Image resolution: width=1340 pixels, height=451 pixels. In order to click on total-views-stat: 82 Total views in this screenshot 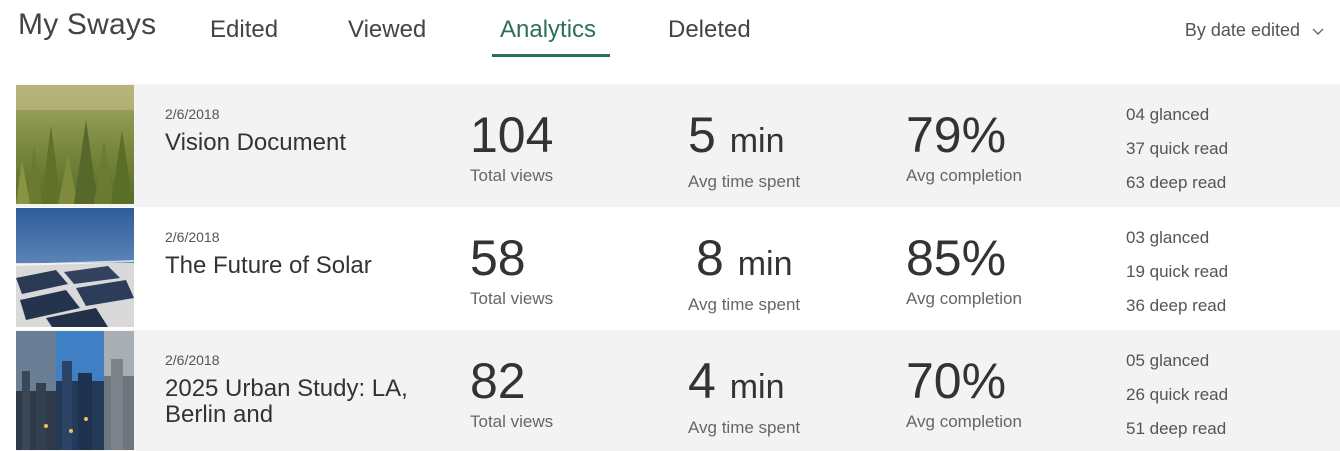, I will do `click(511, 394)`.